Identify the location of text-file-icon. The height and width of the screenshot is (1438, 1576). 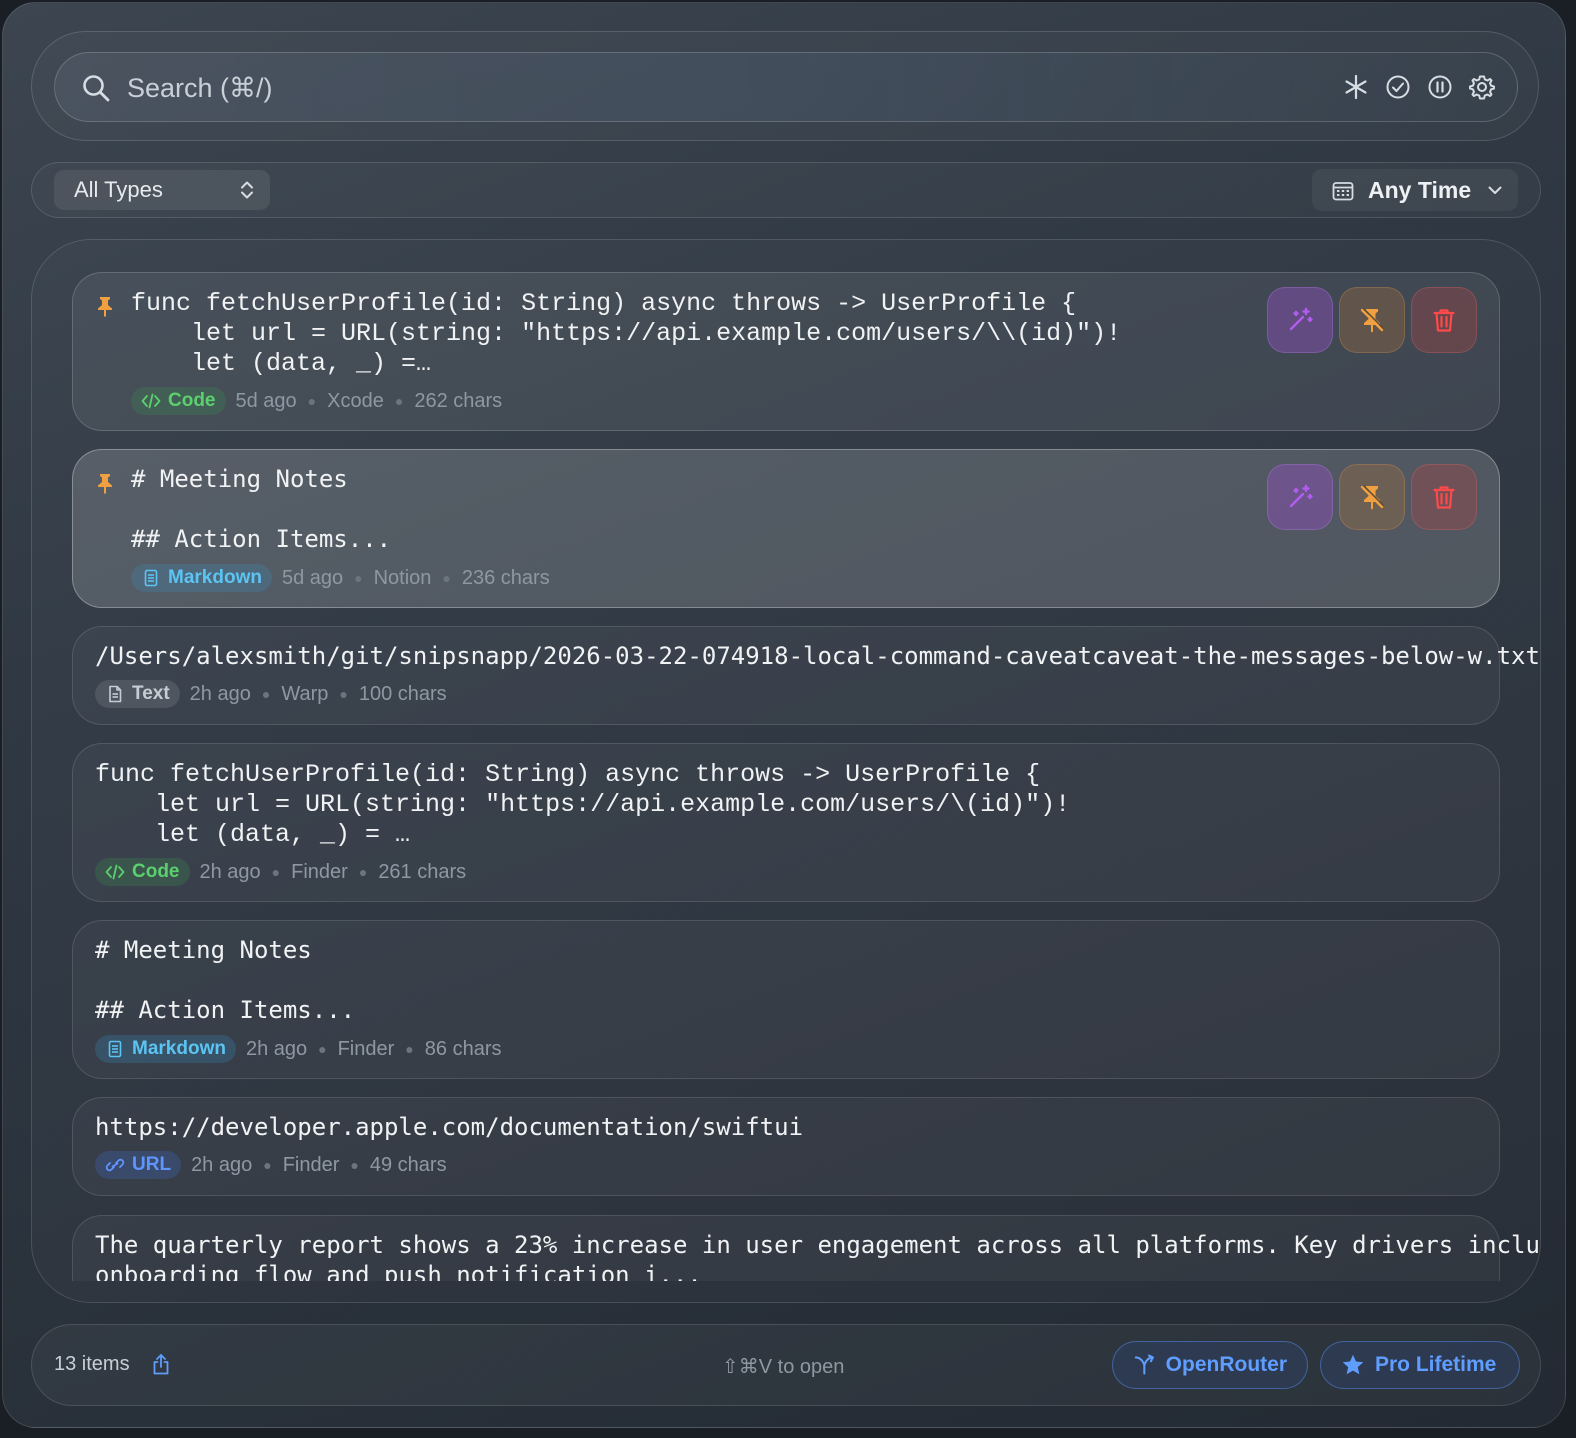
(115, 694).